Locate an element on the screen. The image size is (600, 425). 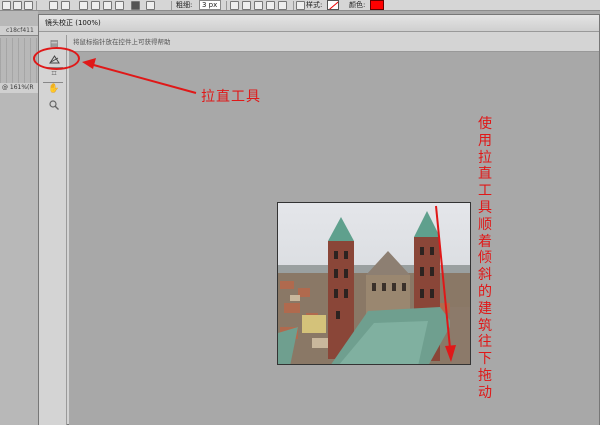
fill-mode-button is located at coordinates (28, 5).